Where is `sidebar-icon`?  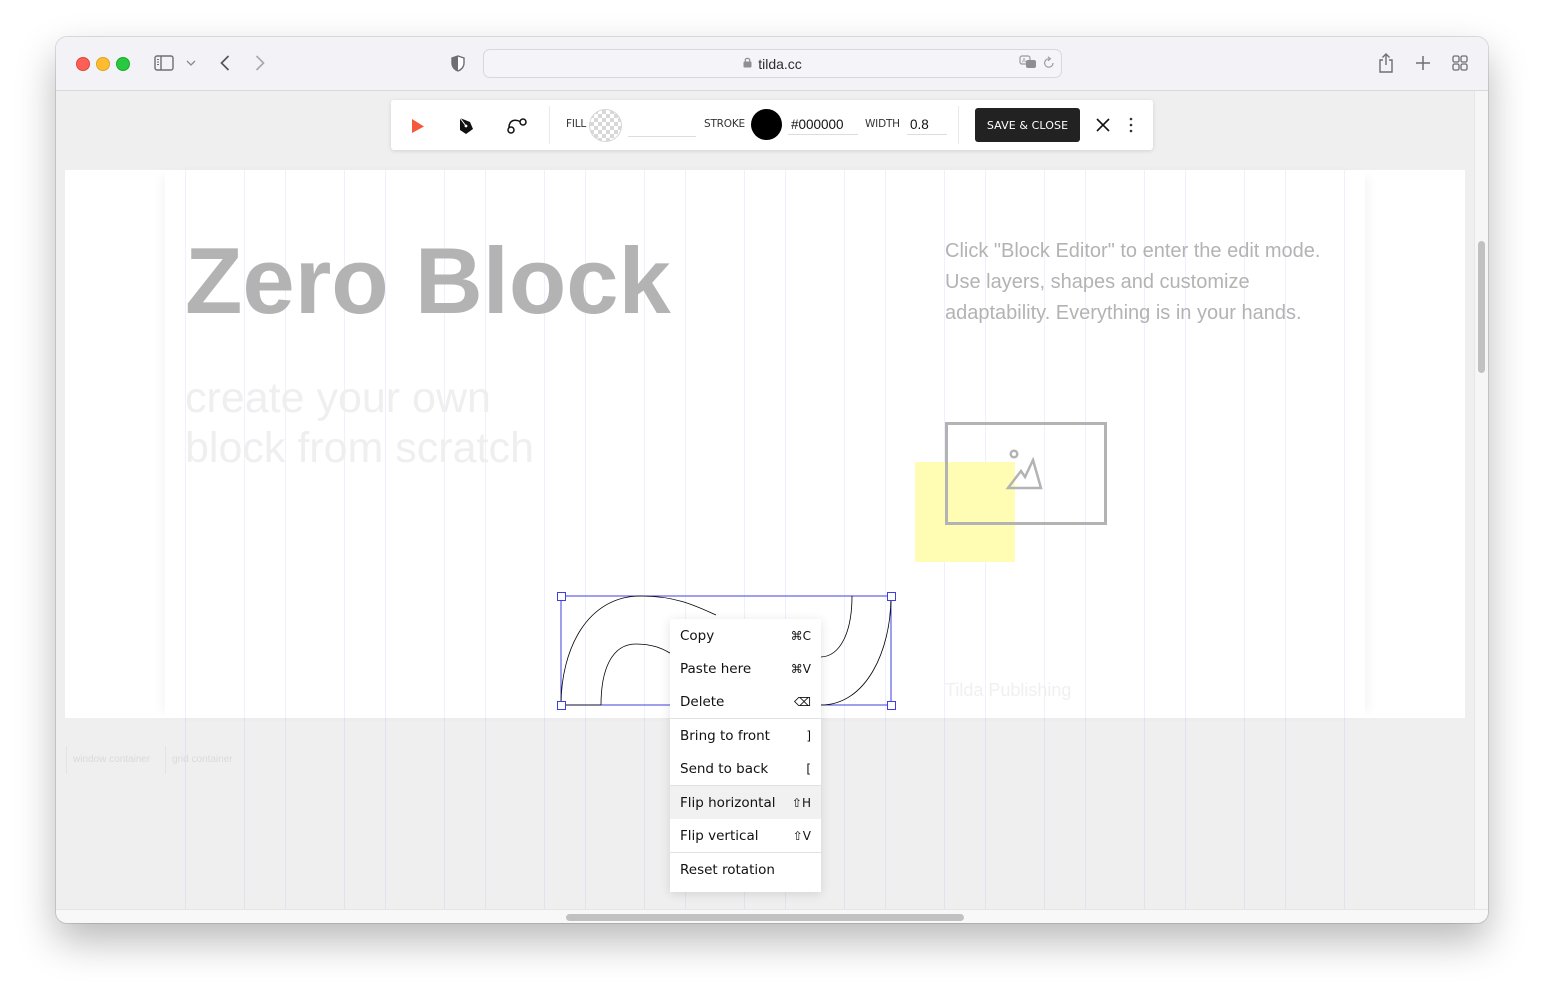
sidebar-icon is located at coordinates (164, 63).